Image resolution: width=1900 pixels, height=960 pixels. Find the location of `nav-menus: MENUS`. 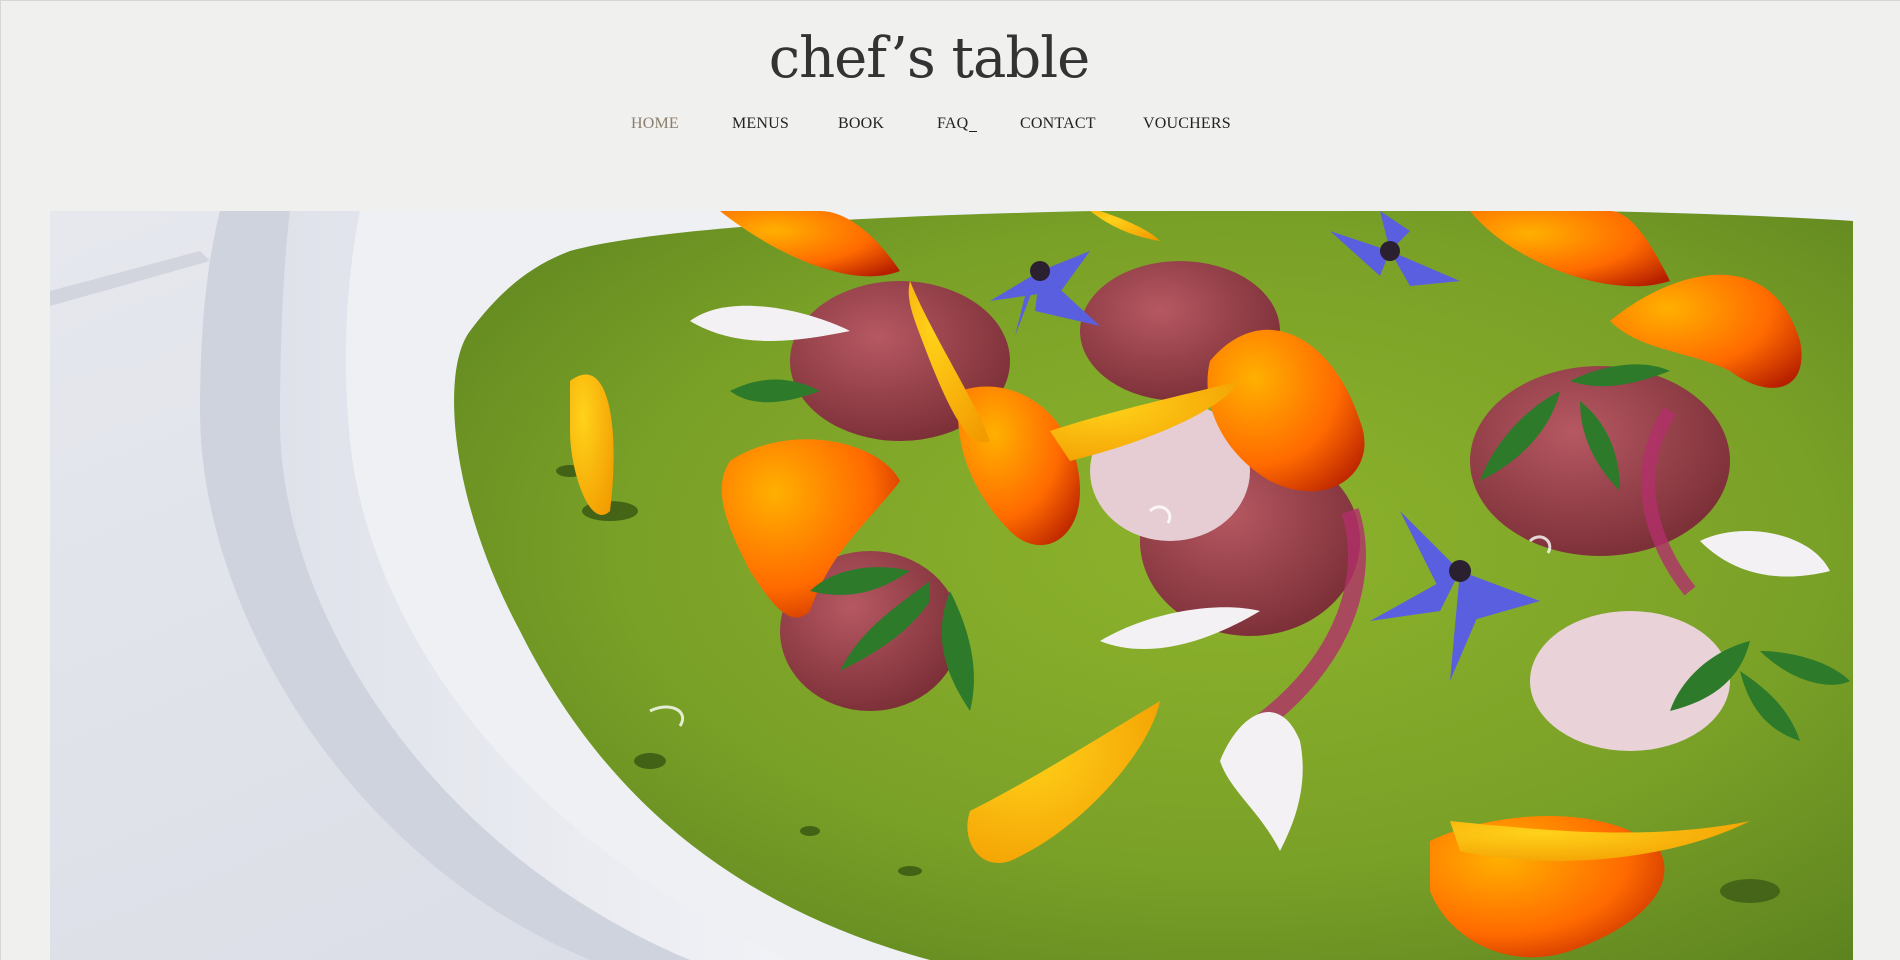

nav-menus: MENUS is located at coordinates (760, 124).